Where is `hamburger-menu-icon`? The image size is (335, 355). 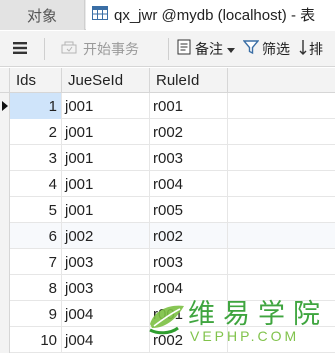 hamburger-menu-icon is located at coordinates (20, 49).